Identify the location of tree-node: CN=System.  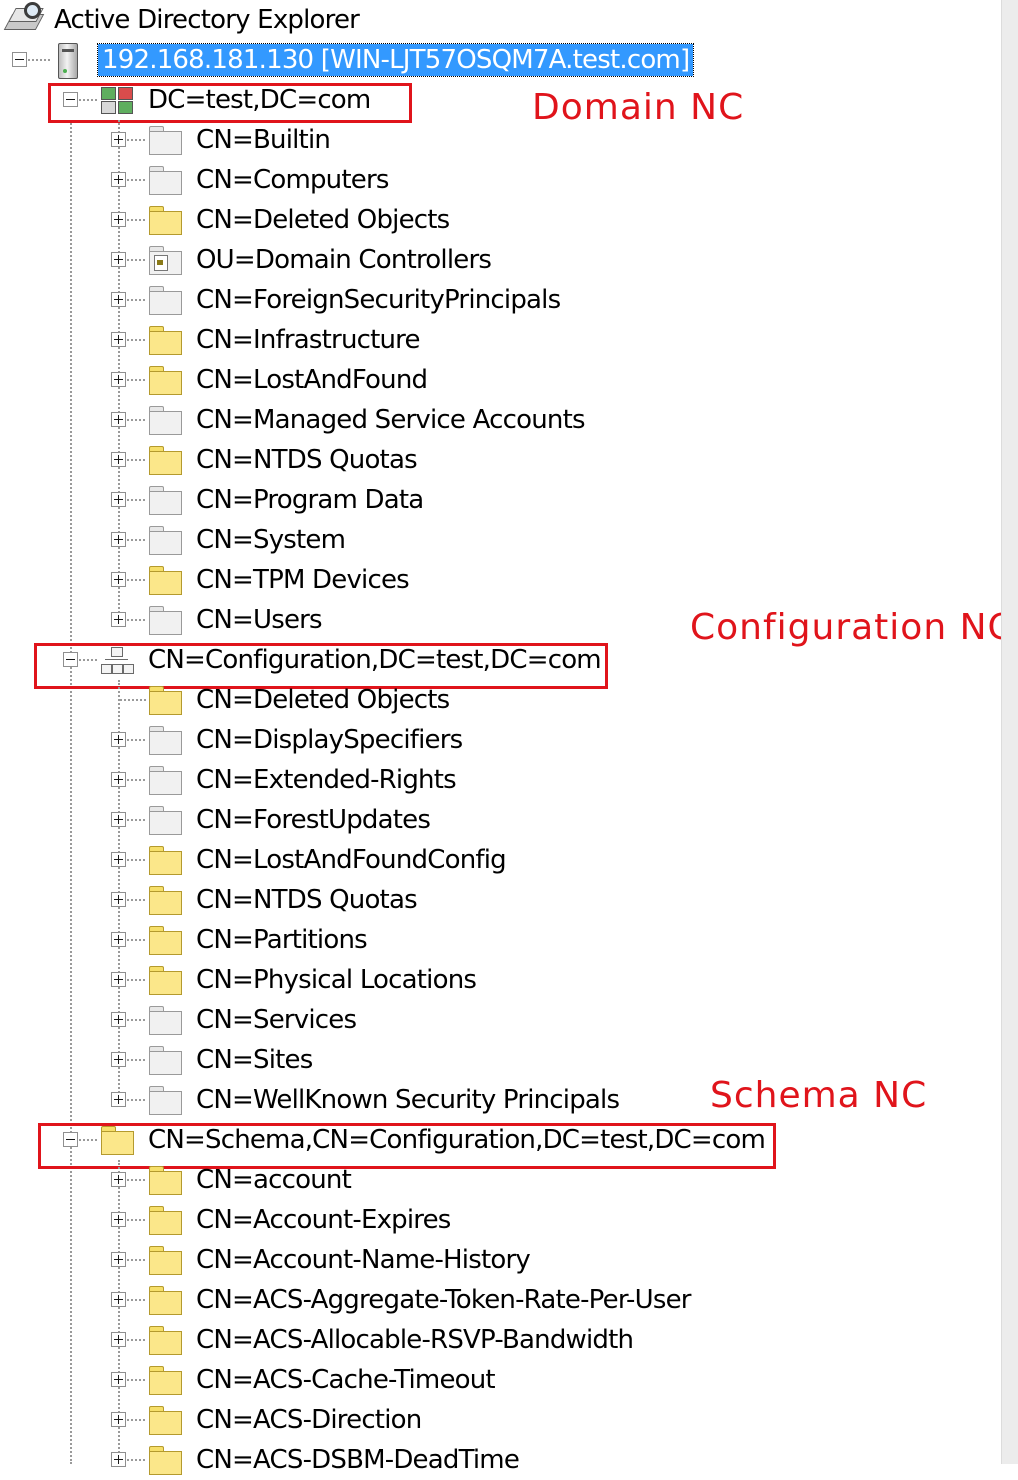
(490, 540).